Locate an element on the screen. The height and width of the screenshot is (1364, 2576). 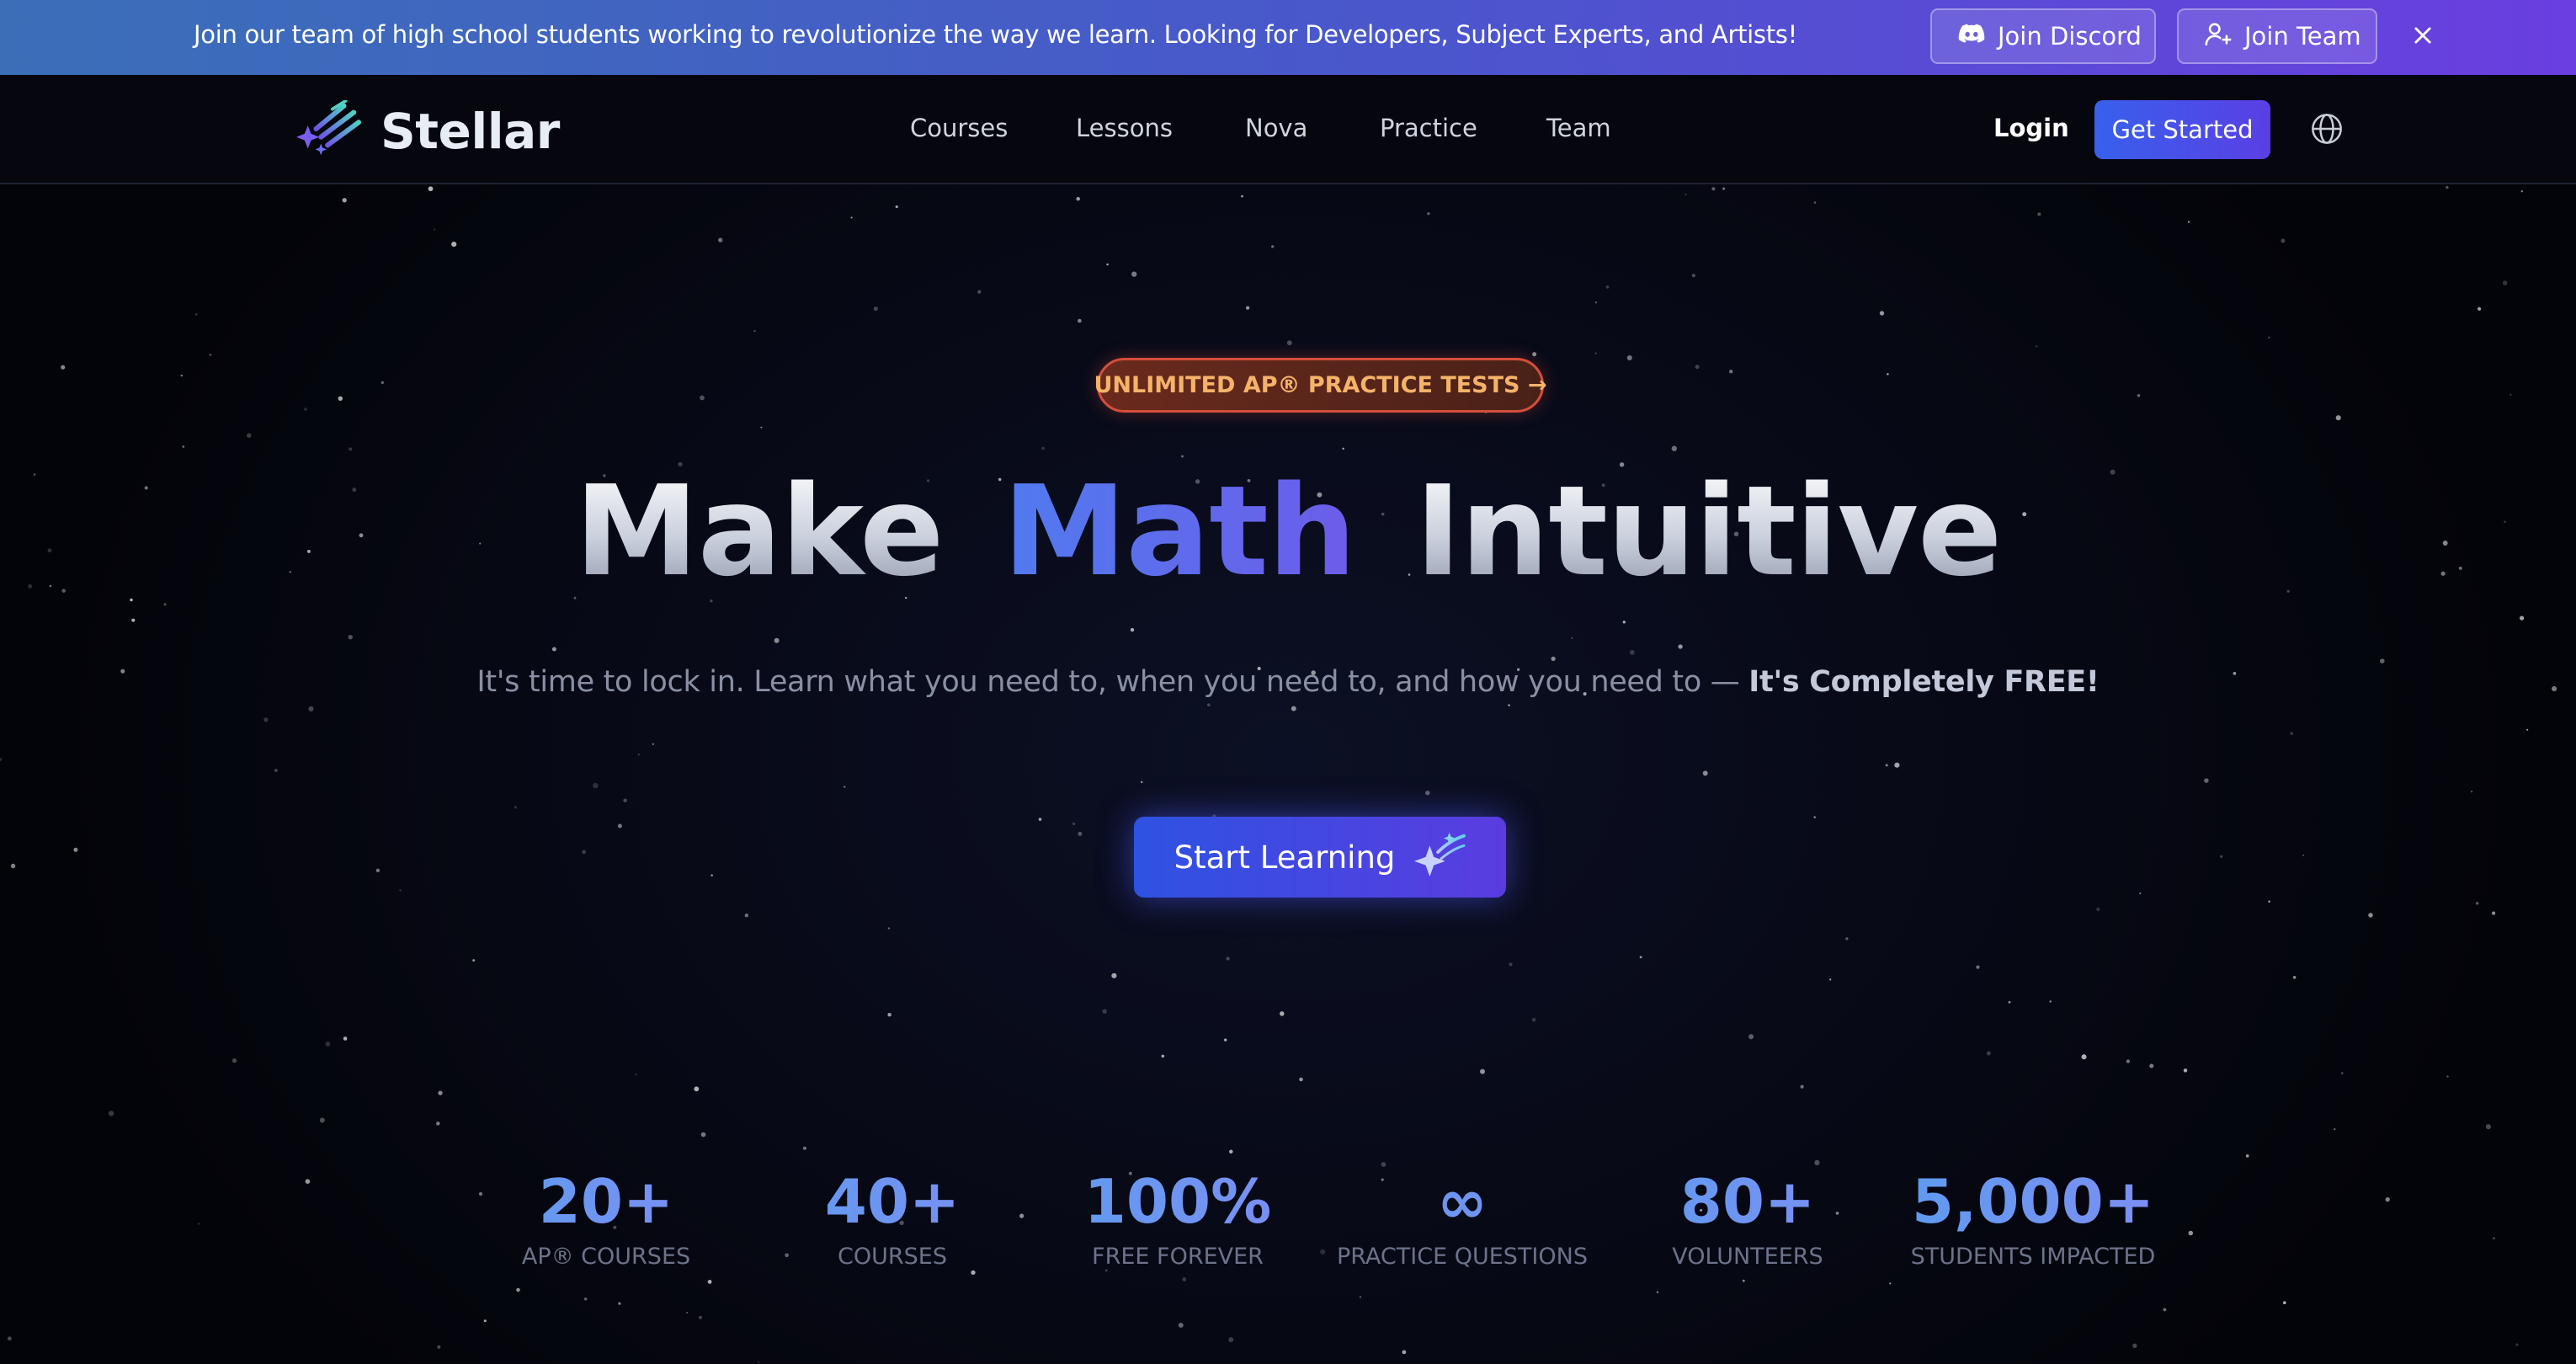
nav-courses: Courses is located at coordinates (959, 128).